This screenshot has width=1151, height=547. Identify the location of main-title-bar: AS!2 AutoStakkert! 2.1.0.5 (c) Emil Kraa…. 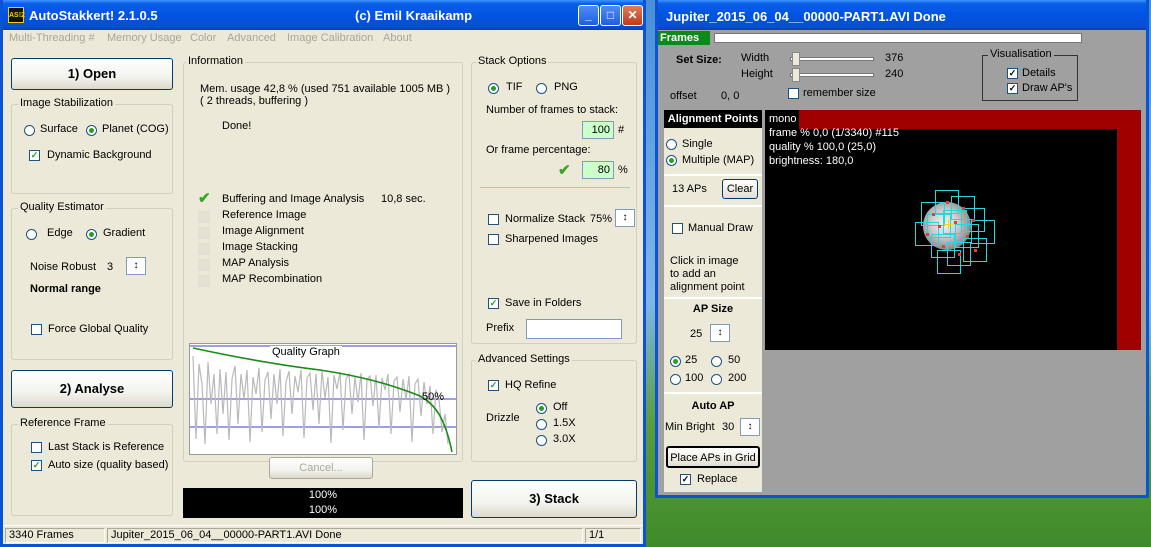
(323, 15).